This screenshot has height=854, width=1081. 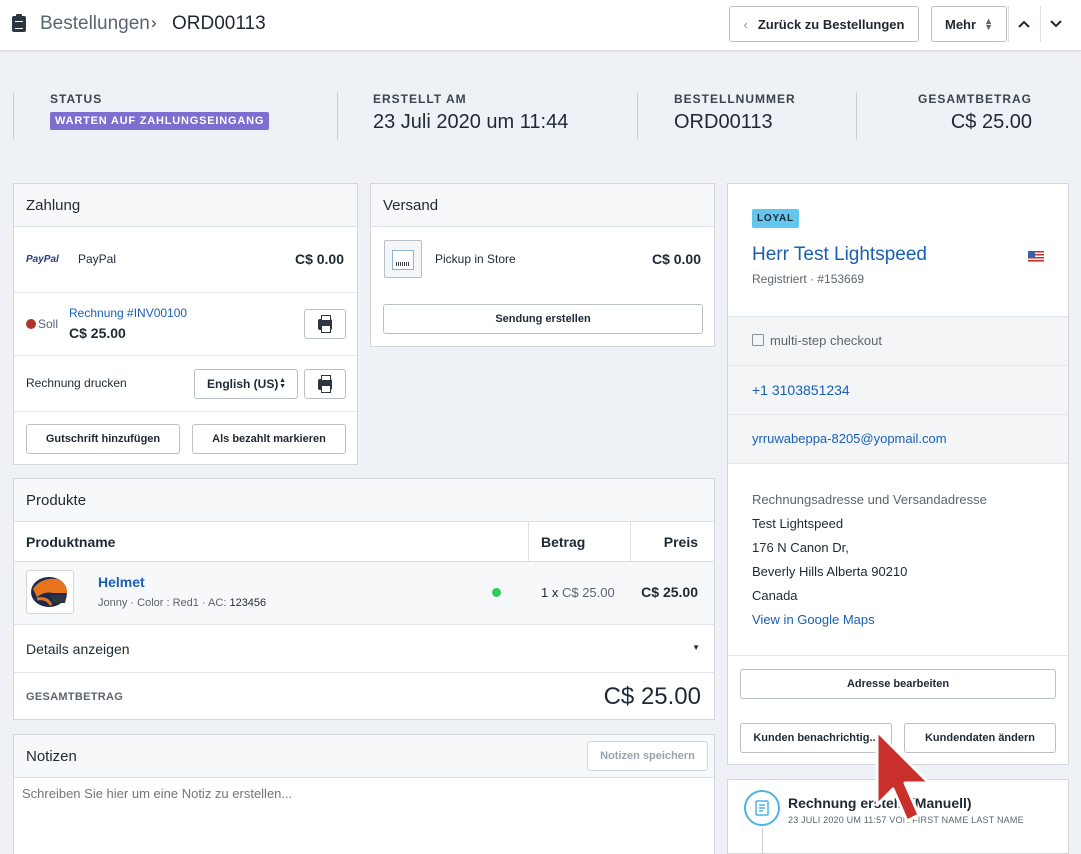 I want to click on summary-status: STATUS WARTEN AUF ZAHLUNGSEINGANG, so click(x=173, y=116).